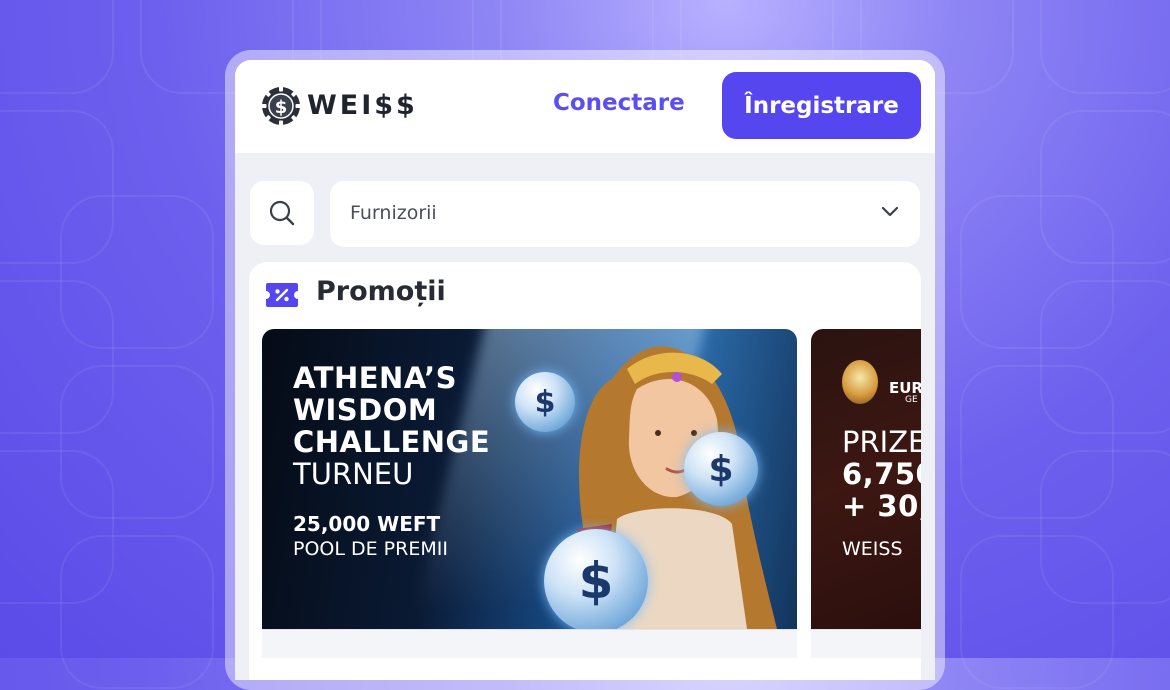 The width and height of the screenshot is (1170, 690). I want to click on logo-icon: $, so click(281, 106).